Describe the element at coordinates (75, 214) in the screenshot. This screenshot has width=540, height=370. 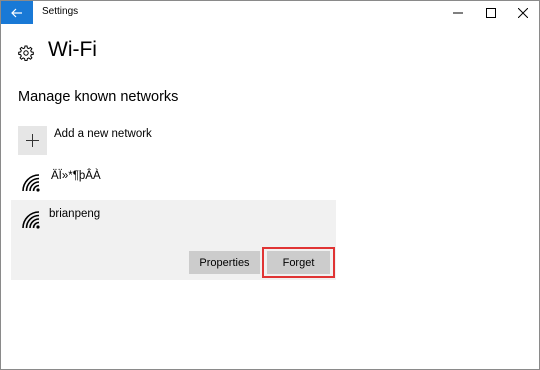
I see `network-name: brianpeng` at that location.